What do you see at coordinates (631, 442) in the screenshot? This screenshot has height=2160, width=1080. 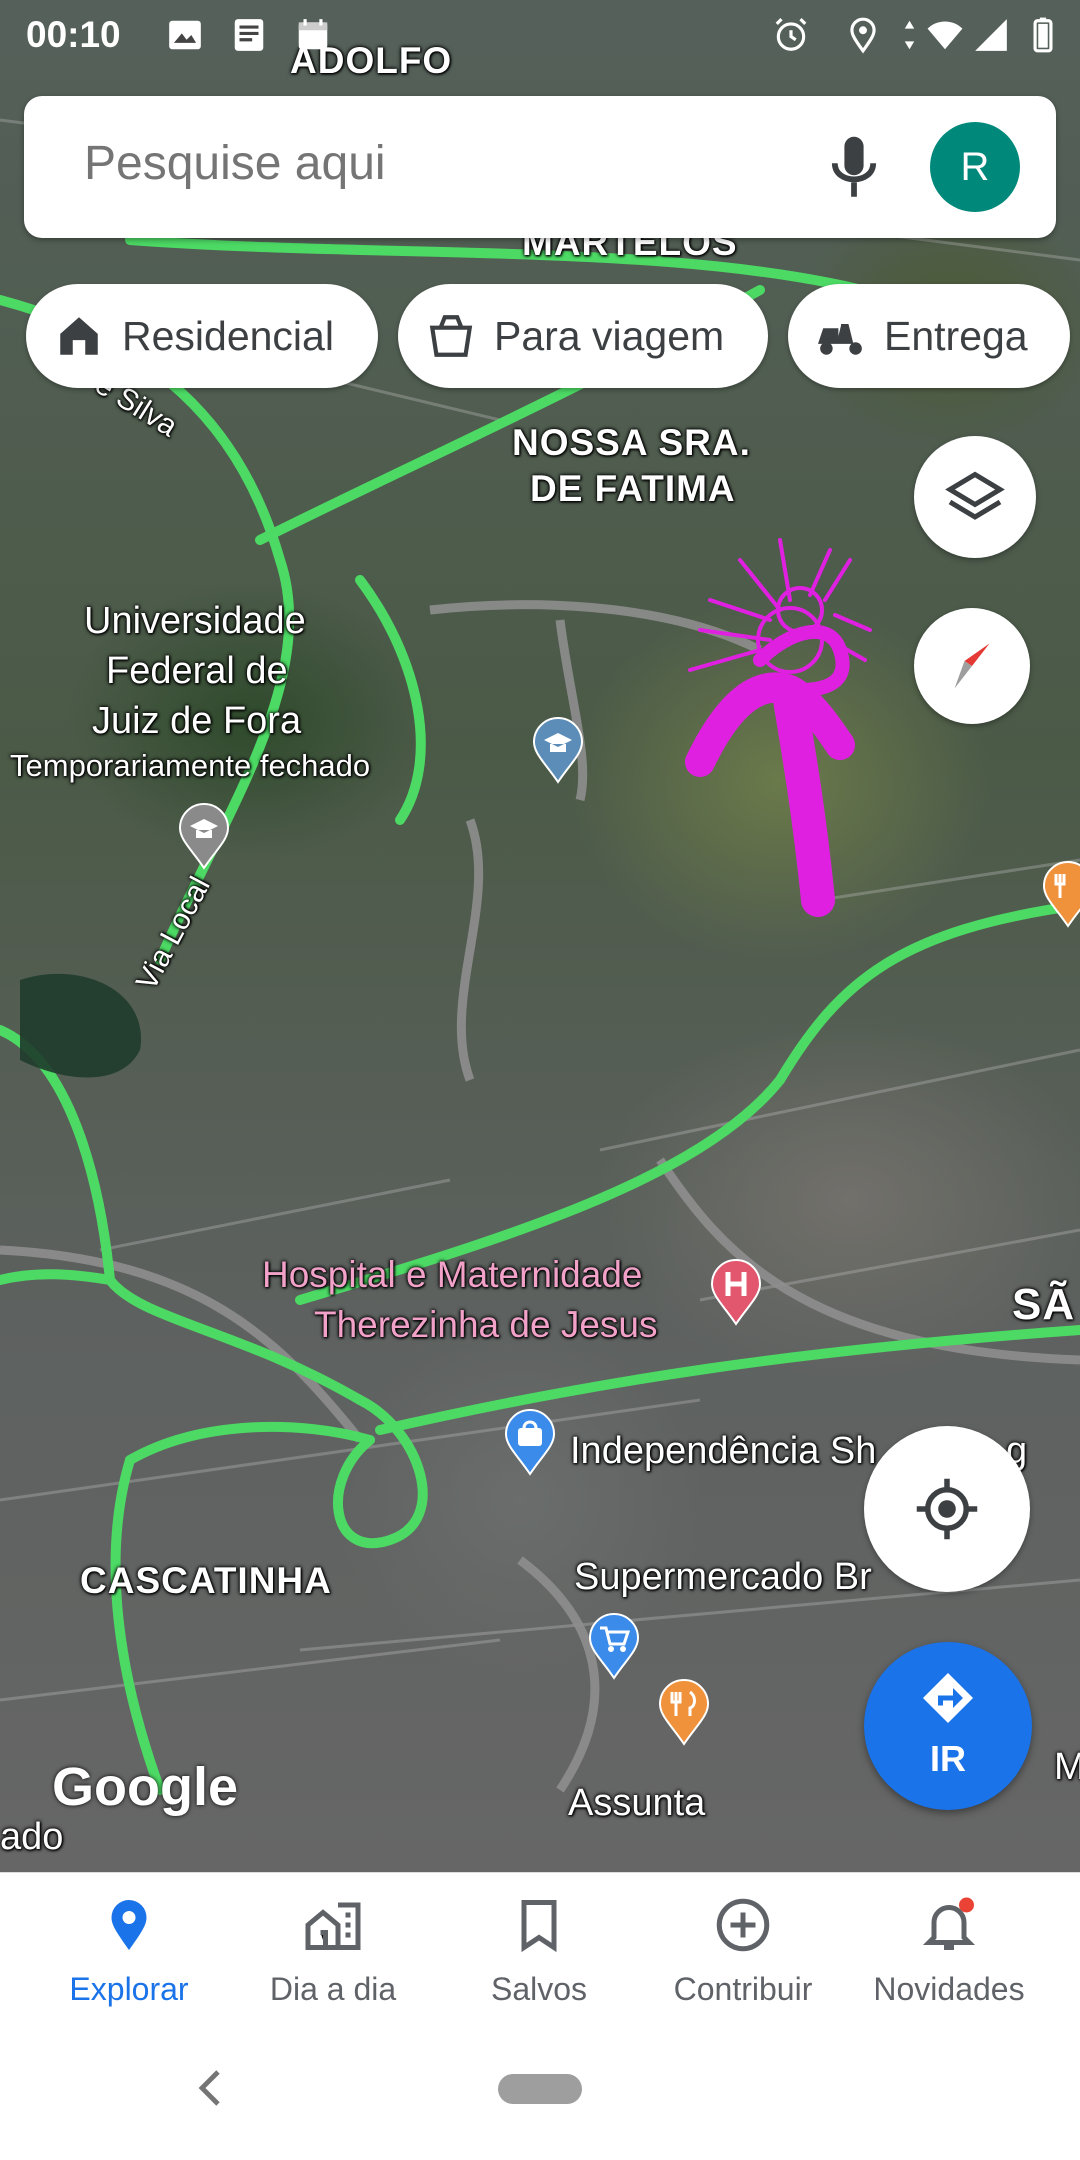 I see `map-label-nossa-sra: NOSSA SRA.` at bounding box center [631, 442].